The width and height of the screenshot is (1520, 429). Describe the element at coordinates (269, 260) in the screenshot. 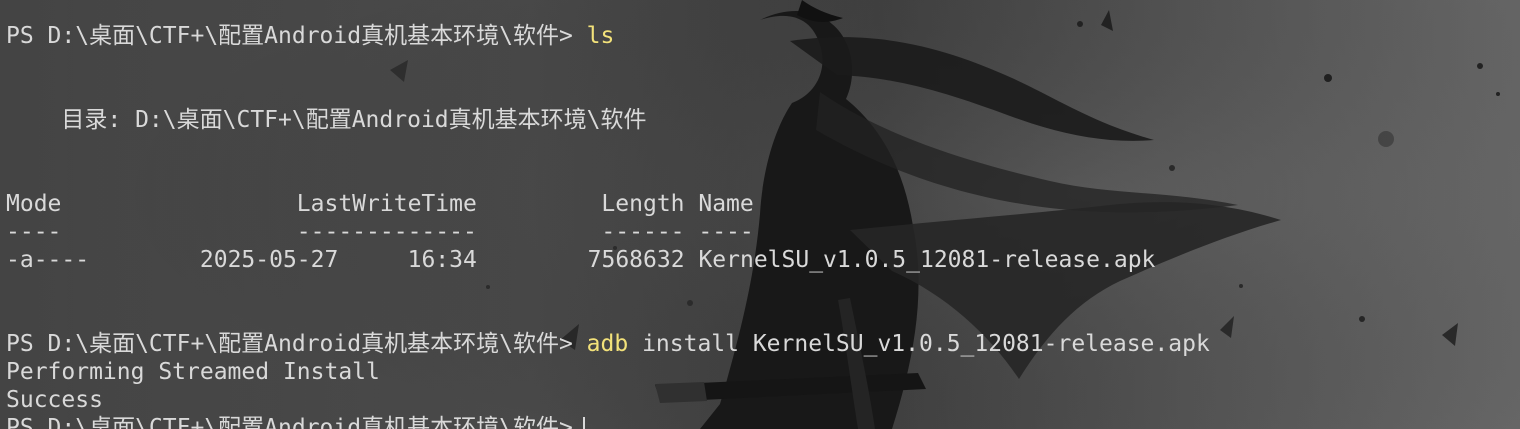

I see `date-cell: 2025-05-27` at that location.